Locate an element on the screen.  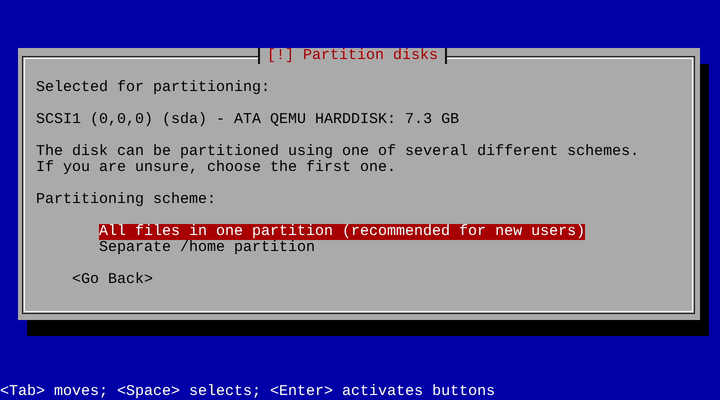
scheme-option: All files in one partition (recommended for new users) is located at coordinates (342, 232).